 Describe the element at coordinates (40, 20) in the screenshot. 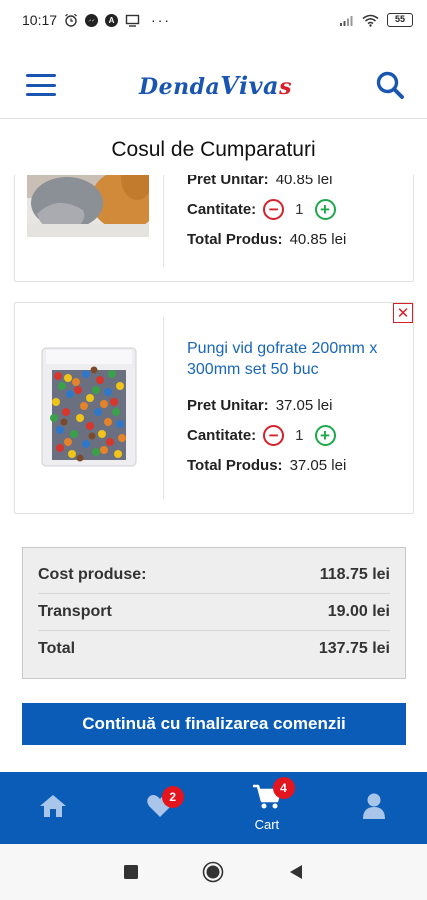

I see `status-time: 10:17` at that location.